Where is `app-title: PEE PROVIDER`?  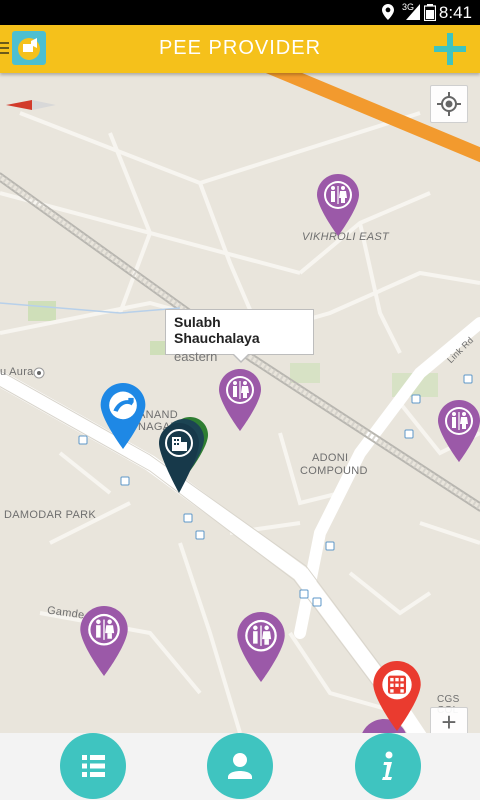
app-title: PEE PROVIDER is located at coordinates (240, 48).